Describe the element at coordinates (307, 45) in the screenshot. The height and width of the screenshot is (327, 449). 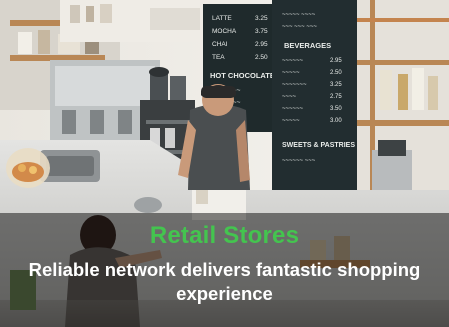
I see `svg-text: BEVERAGES` at that location.